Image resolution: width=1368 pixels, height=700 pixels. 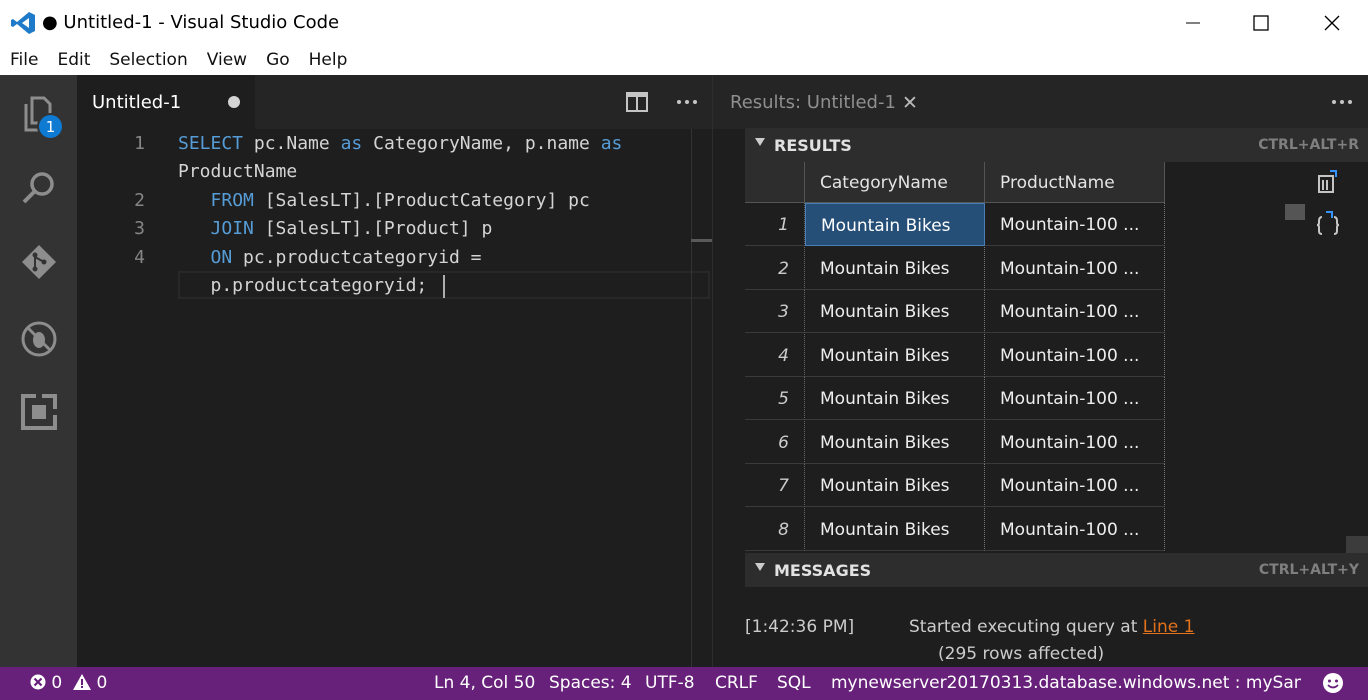 I want to click on menu-selection: Selection, so click(x=148, y=60).